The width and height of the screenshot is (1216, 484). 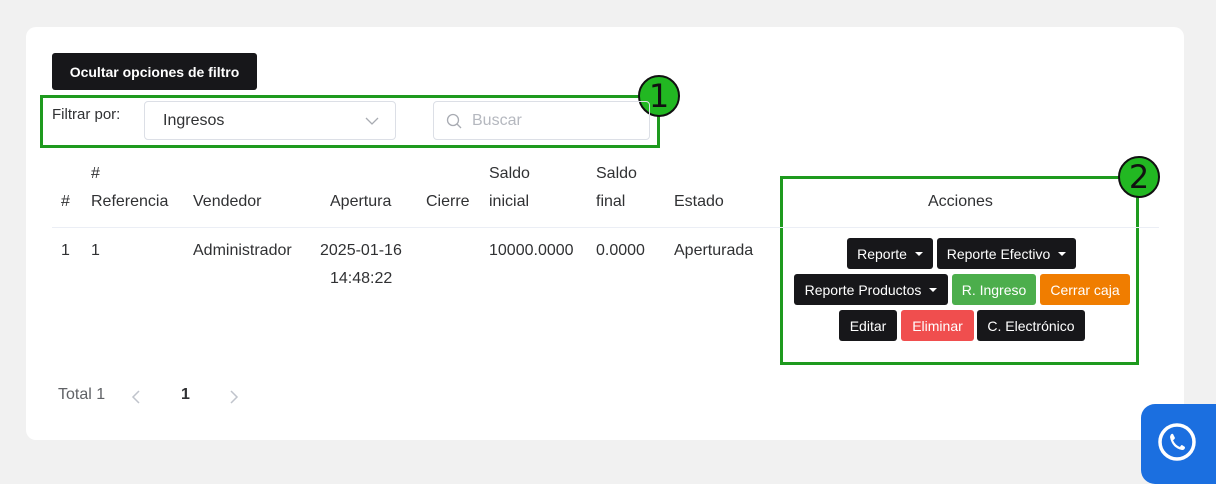 What do you see at coordinates (960, 201) in the screenshot?
I see `header-acciones: Acciones` at bounding box center [960, 201].